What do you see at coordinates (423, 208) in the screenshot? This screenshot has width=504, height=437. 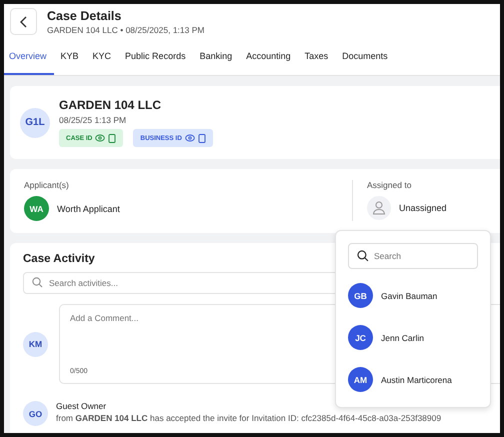 I see `assignee-name: Unassigned` at bounding box center [423, 208].